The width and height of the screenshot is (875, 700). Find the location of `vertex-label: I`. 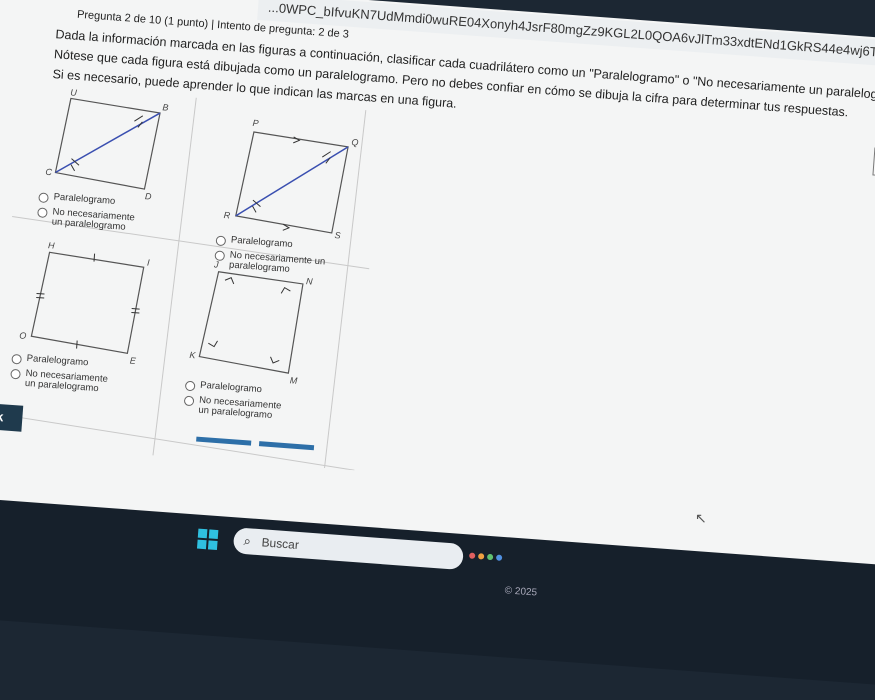

vertex-label: I is located at coordinates (149, 263).